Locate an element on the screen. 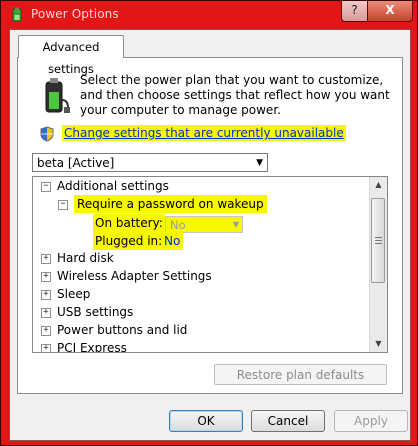 This screenshot has height=446, width=418. cancel-button: Cancel is located at coordinates (288, 421).